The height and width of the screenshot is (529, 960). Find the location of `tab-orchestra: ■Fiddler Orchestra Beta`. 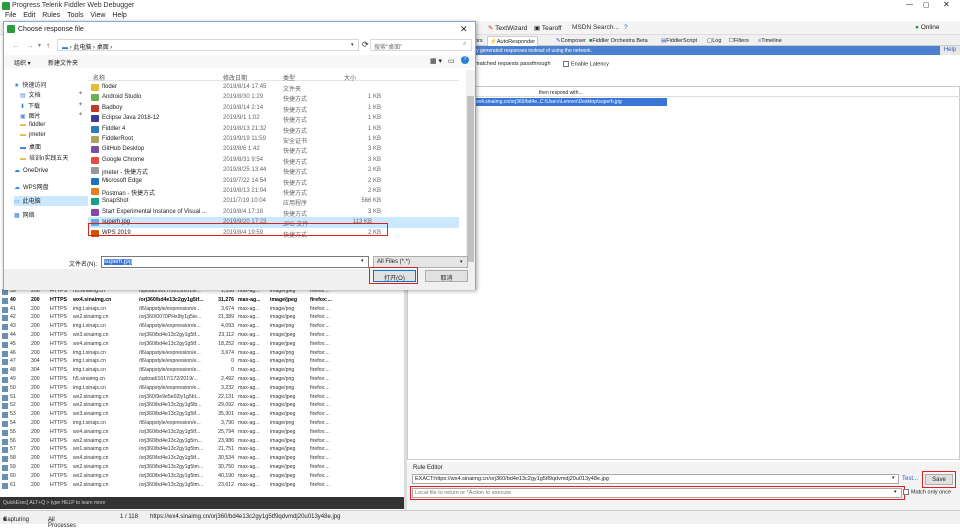

tab-orchestra: ■Fiddler Orchestra Beta is located at coordinates (618, 41).